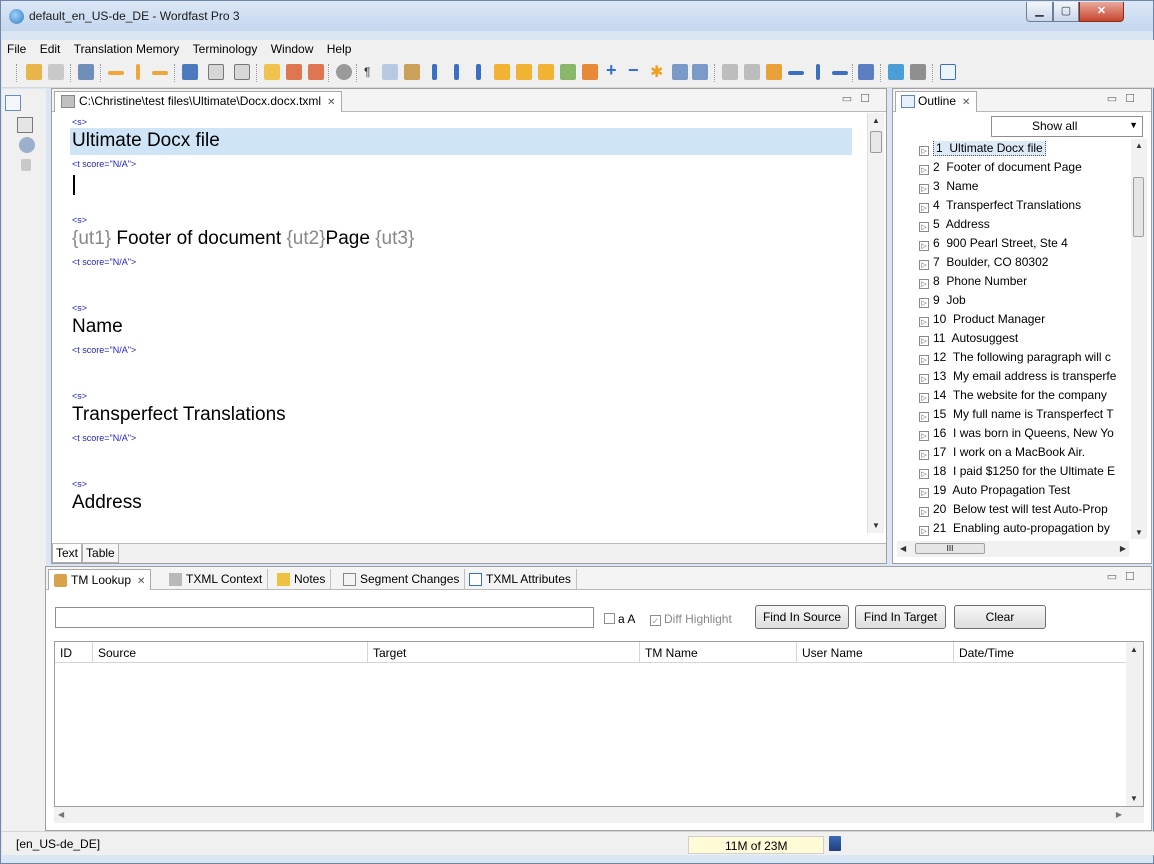 The image size is (1154, 864). What do you see at coordinates (680, 72) in the screenshot?
I see `filter-icon` at bounding box center [680, 72].